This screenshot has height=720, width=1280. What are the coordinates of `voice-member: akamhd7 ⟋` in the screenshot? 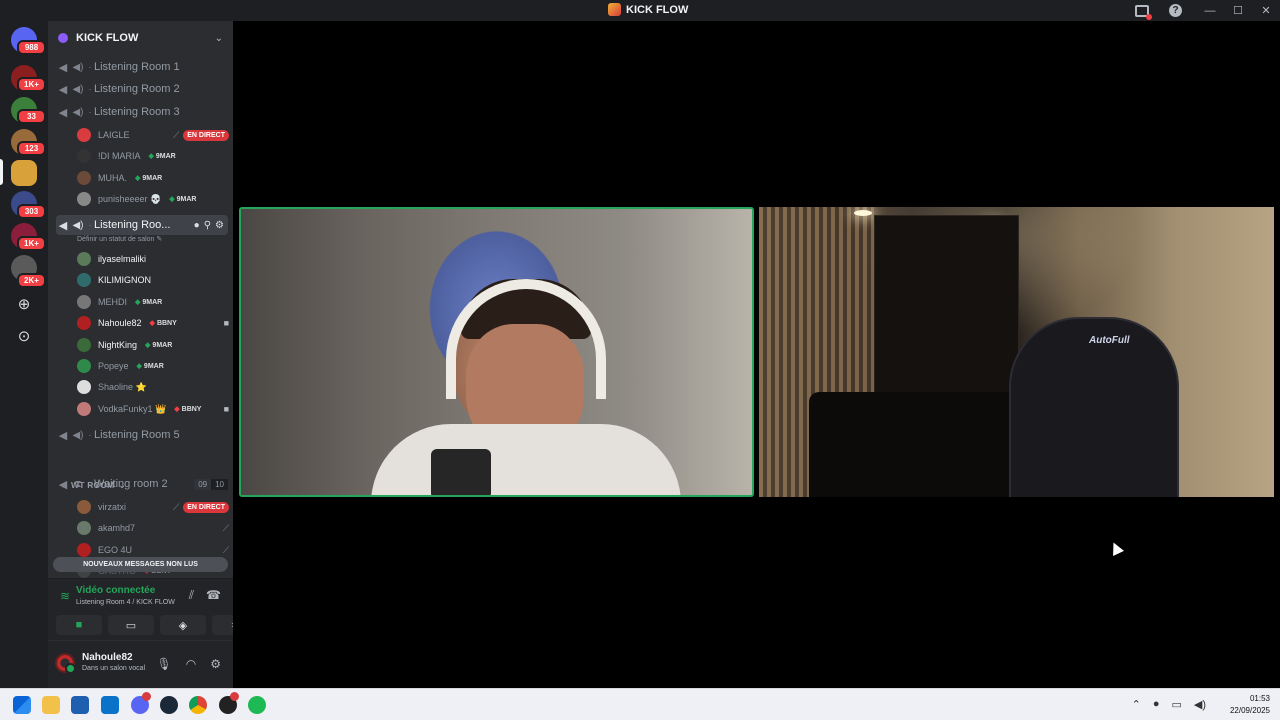 It's located at (153, 528).